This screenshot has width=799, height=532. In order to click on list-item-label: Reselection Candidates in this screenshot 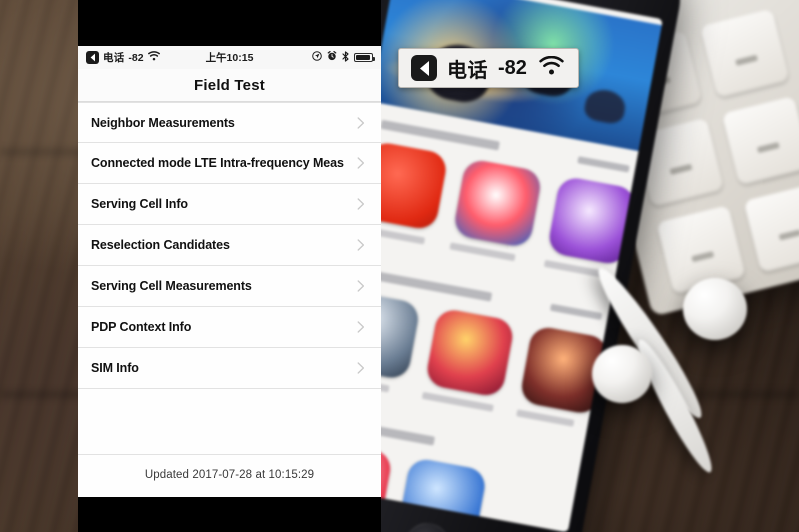, I will do `click(160, 245)`.